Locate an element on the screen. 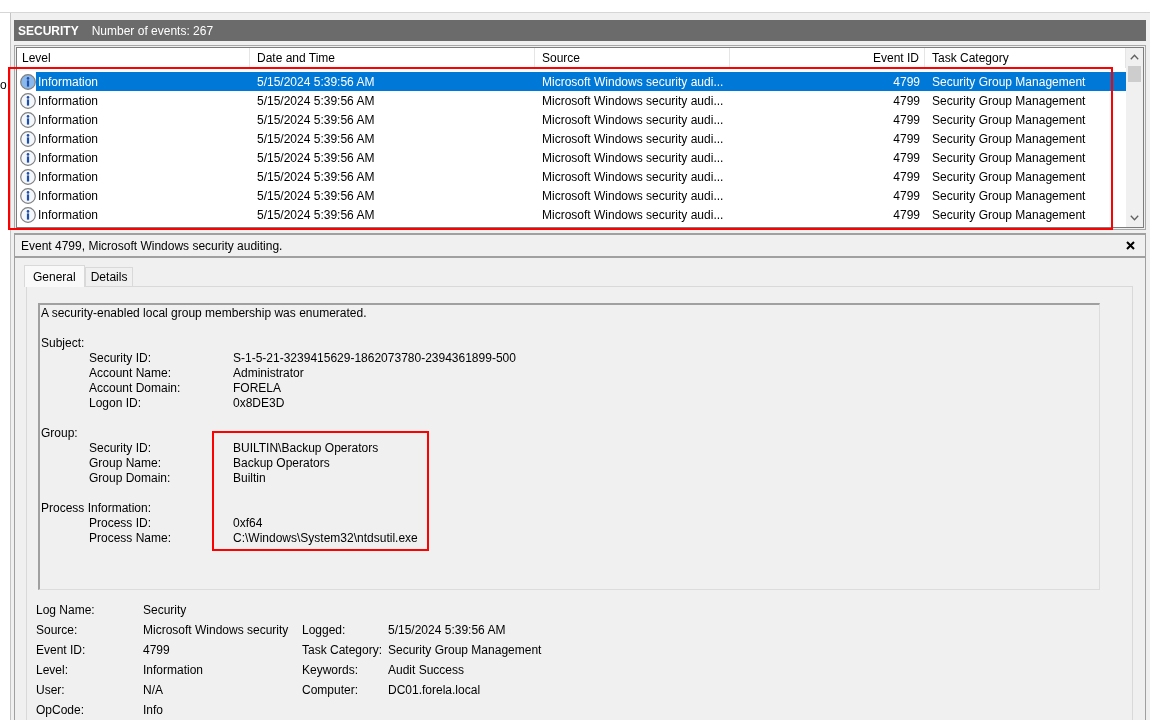 The height and width of the screenshot is (720, 1150). field-label: Group Name: is located at coordinates (126, 463).